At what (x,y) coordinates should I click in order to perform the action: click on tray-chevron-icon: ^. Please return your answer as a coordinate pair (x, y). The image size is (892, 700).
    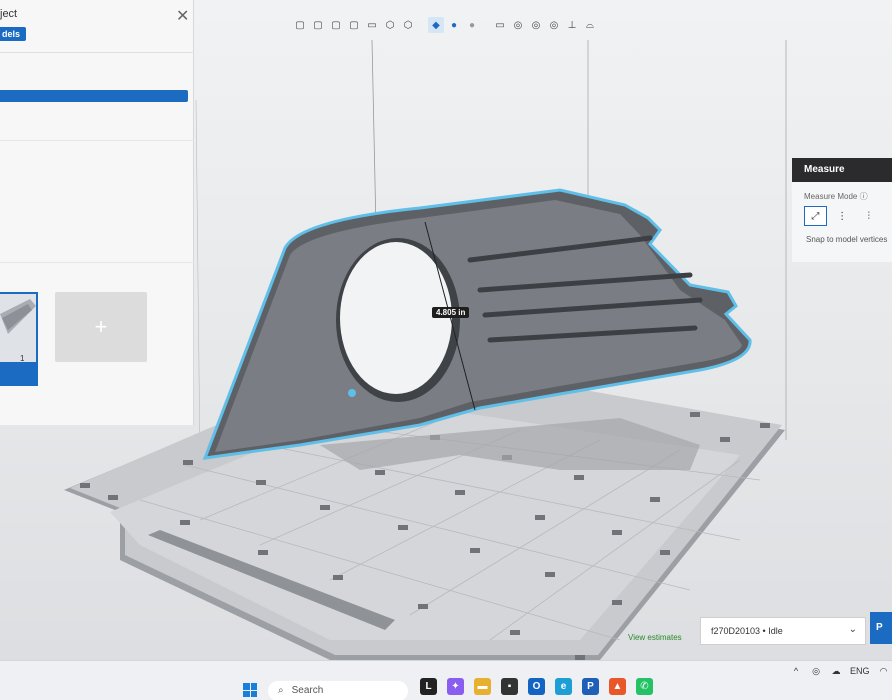
    Looking at the image, I should click on (796, 671).